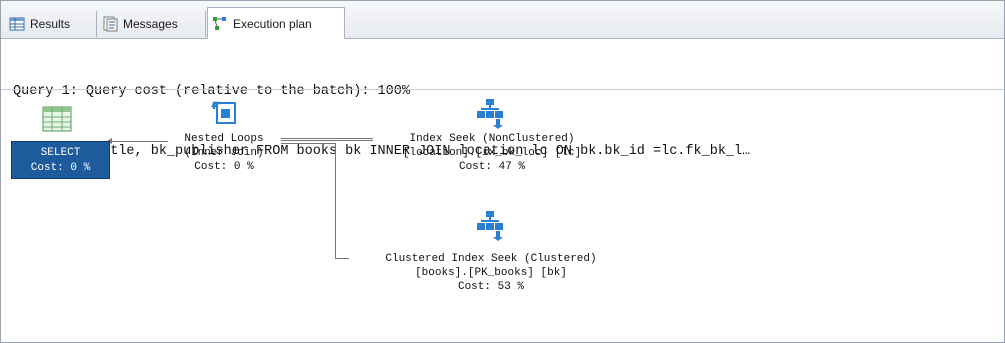  What do you see at coordinates (490, 225) in the screenshot?
I see `clustered-index-seek-icon` at bounding box center [490, 225].